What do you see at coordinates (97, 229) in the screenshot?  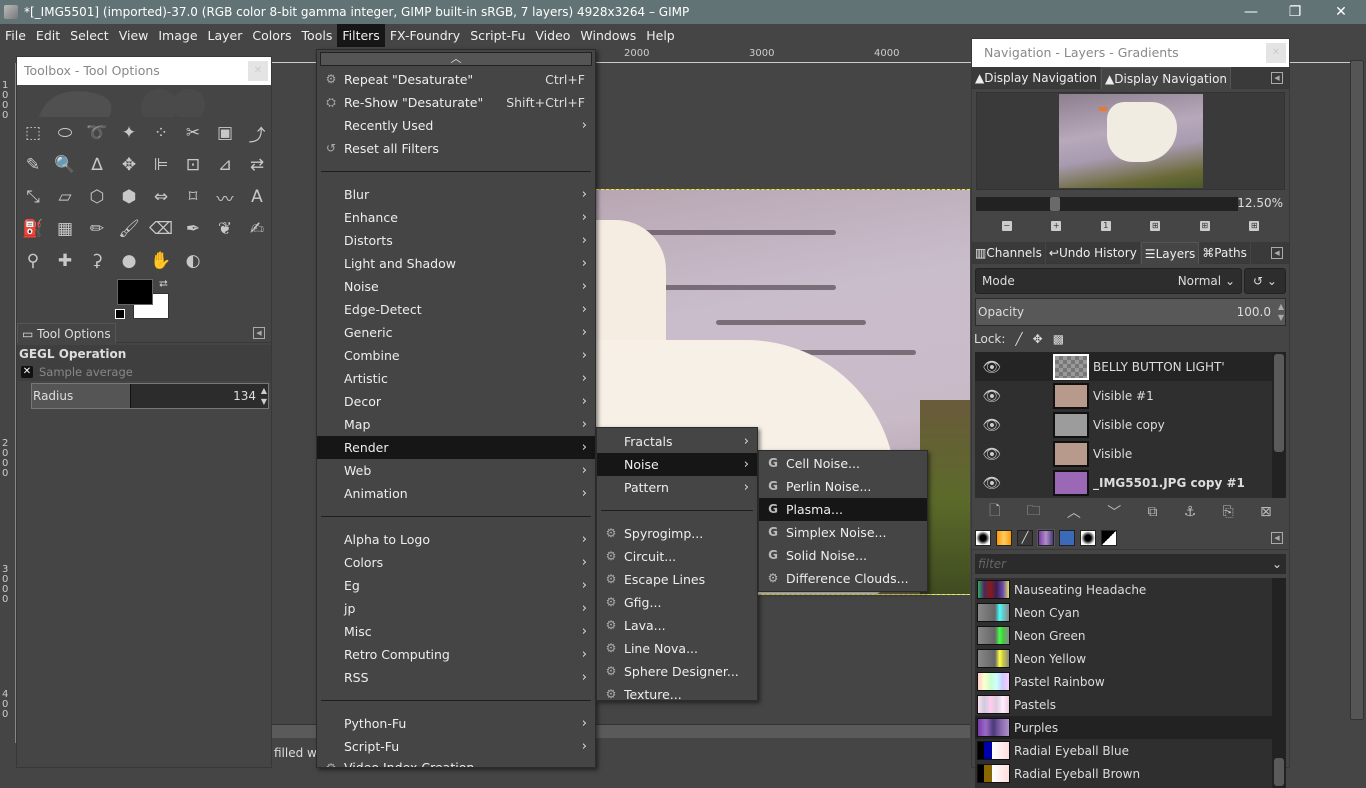 I see `tool-pencil: ✏` at bounding box center [97, 229].